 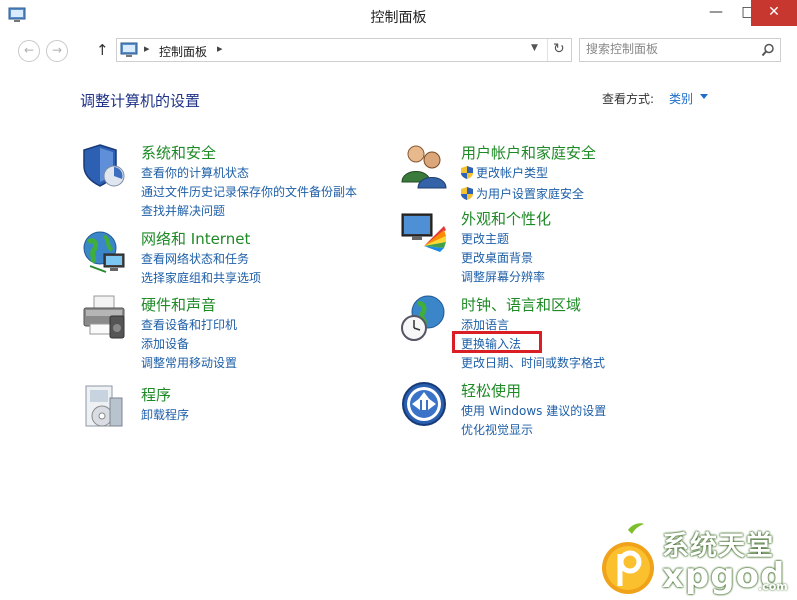 What do you see at coordinates (768, 51) in the screenshot?
I see `search-icon` at bounding box center [768, 51].